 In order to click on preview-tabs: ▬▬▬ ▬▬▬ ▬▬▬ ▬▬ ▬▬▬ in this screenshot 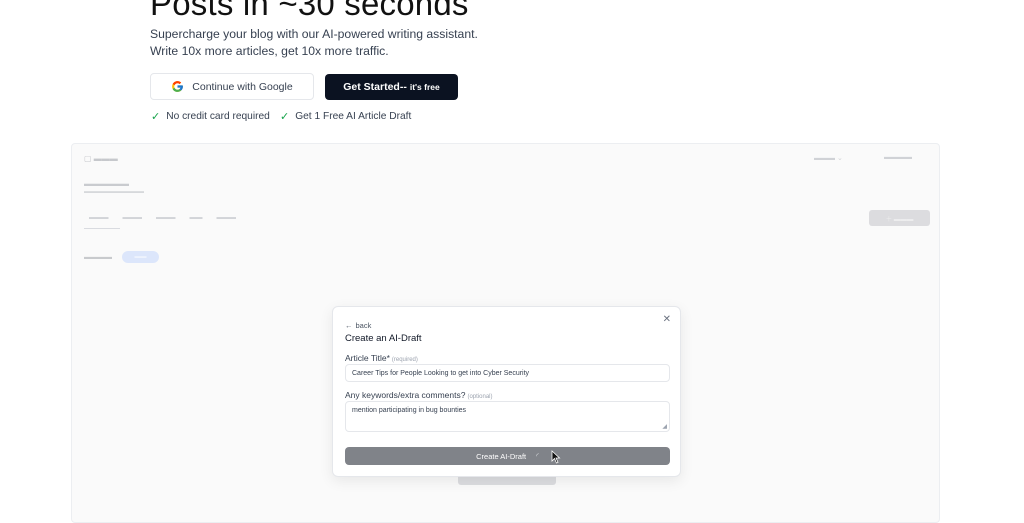, I will do `click(162, 217)`.